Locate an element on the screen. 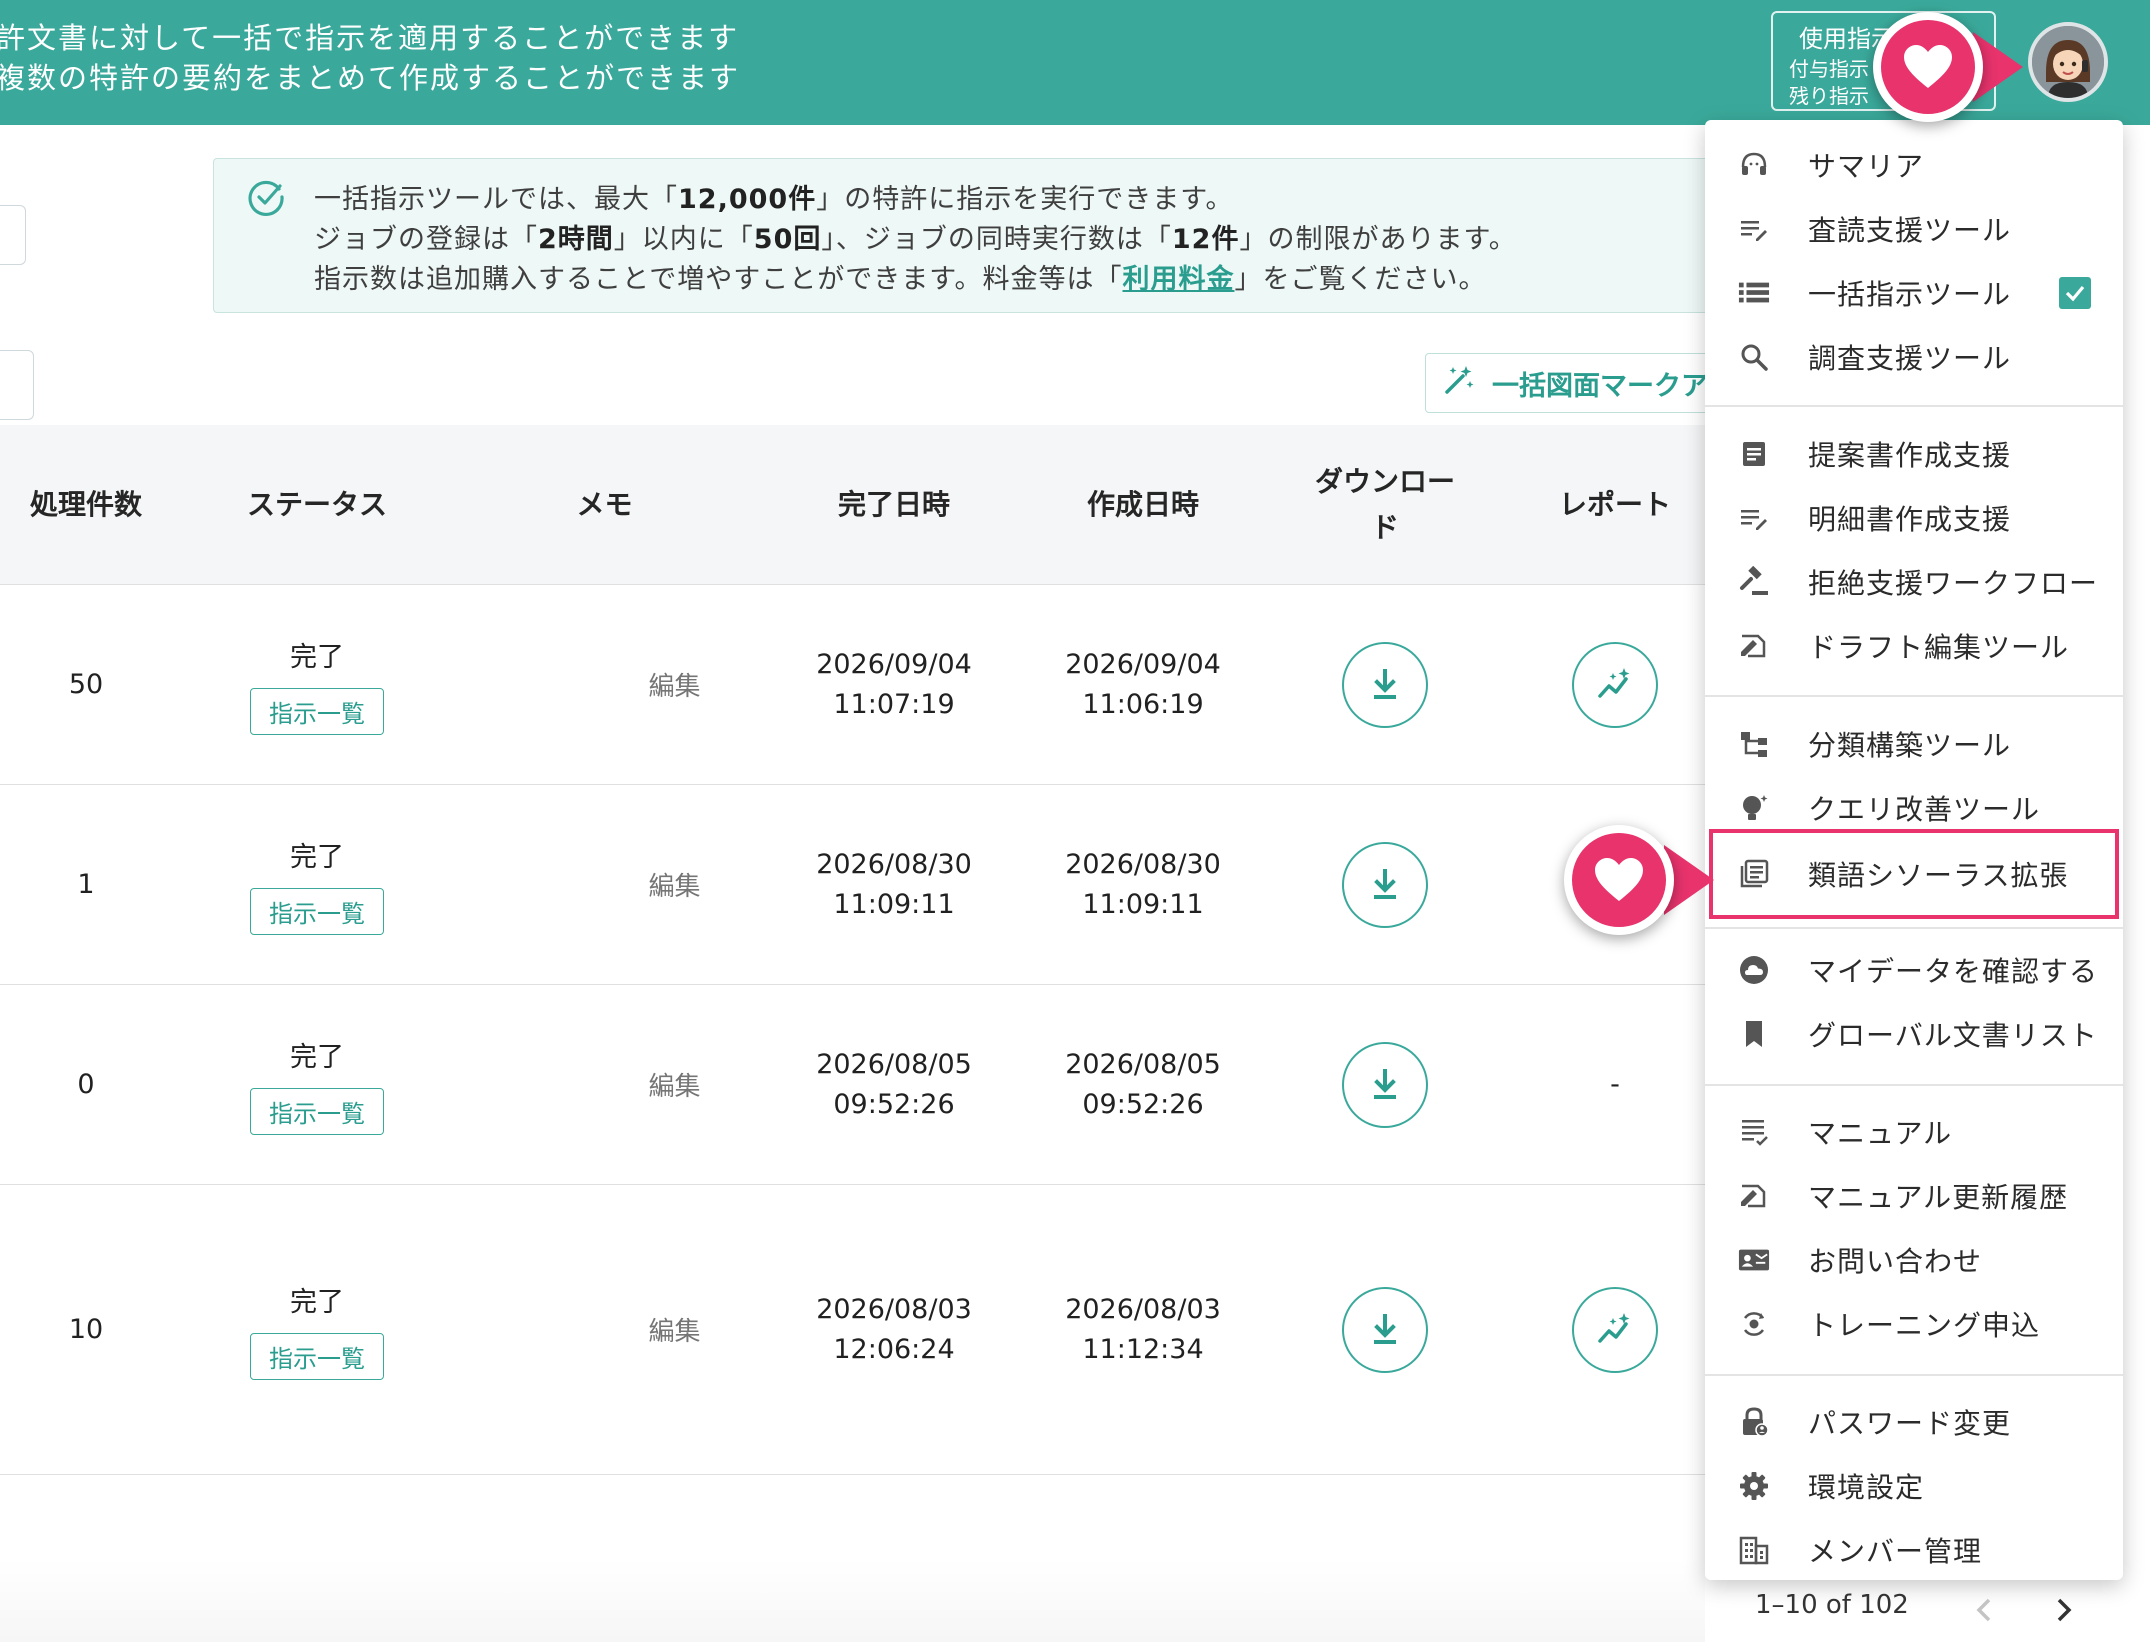 The width and height of the screenshot is (2150, 1642). page-range: 1–10 of 102 is located at coordinates (1832, 1605).